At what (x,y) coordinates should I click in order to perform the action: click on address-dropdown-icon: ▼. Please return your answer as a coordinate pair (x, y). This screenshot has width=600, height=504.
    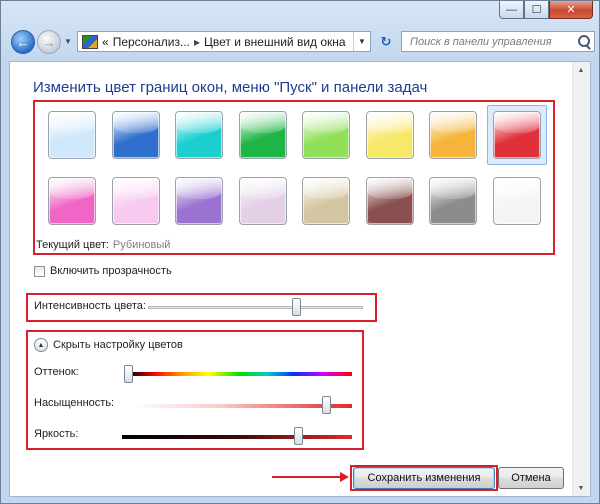
    Looking at the image, I should click on (361, 41).